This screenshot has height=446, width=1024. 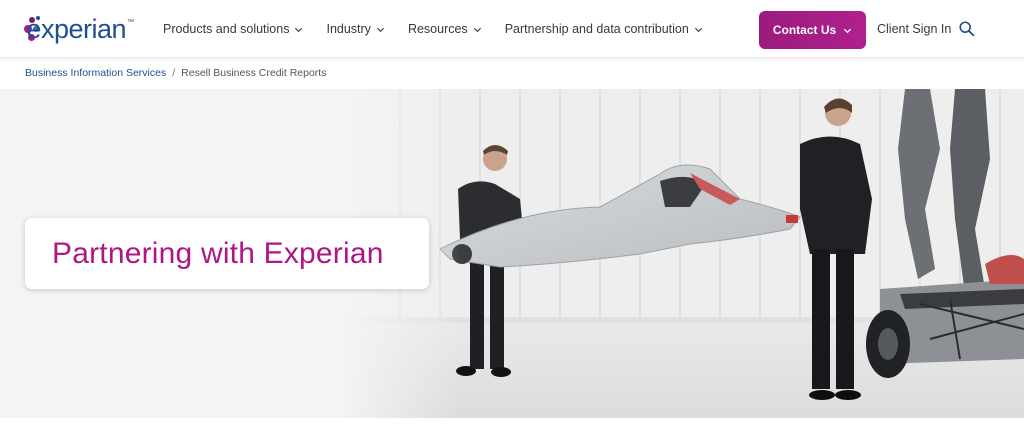 What do you see at coordinates (76, 28) in the screenshot?
I see `logo-wordmark: experian` at bounding box center [76, 28].